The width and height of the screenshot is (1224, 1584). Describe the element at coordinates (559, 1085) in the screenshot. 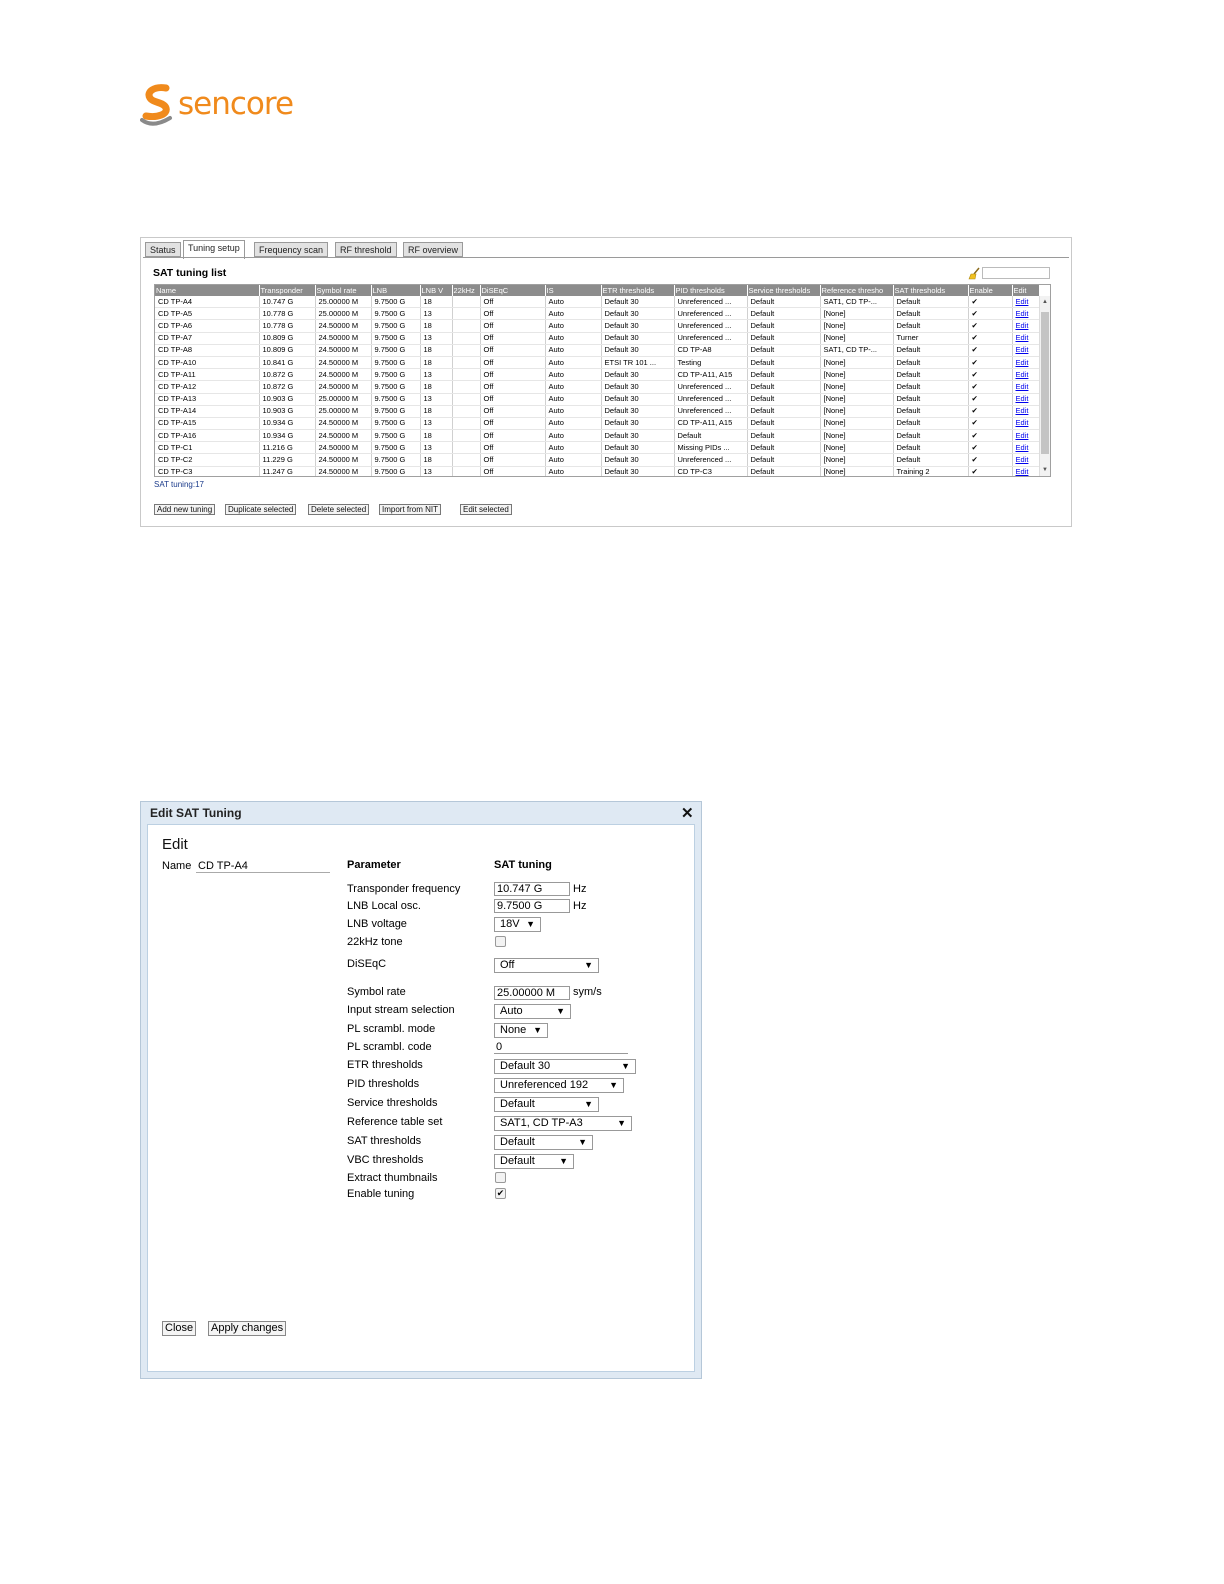

I see `pid-thresholds-select: Unreferenced 192 ▼` at that location.